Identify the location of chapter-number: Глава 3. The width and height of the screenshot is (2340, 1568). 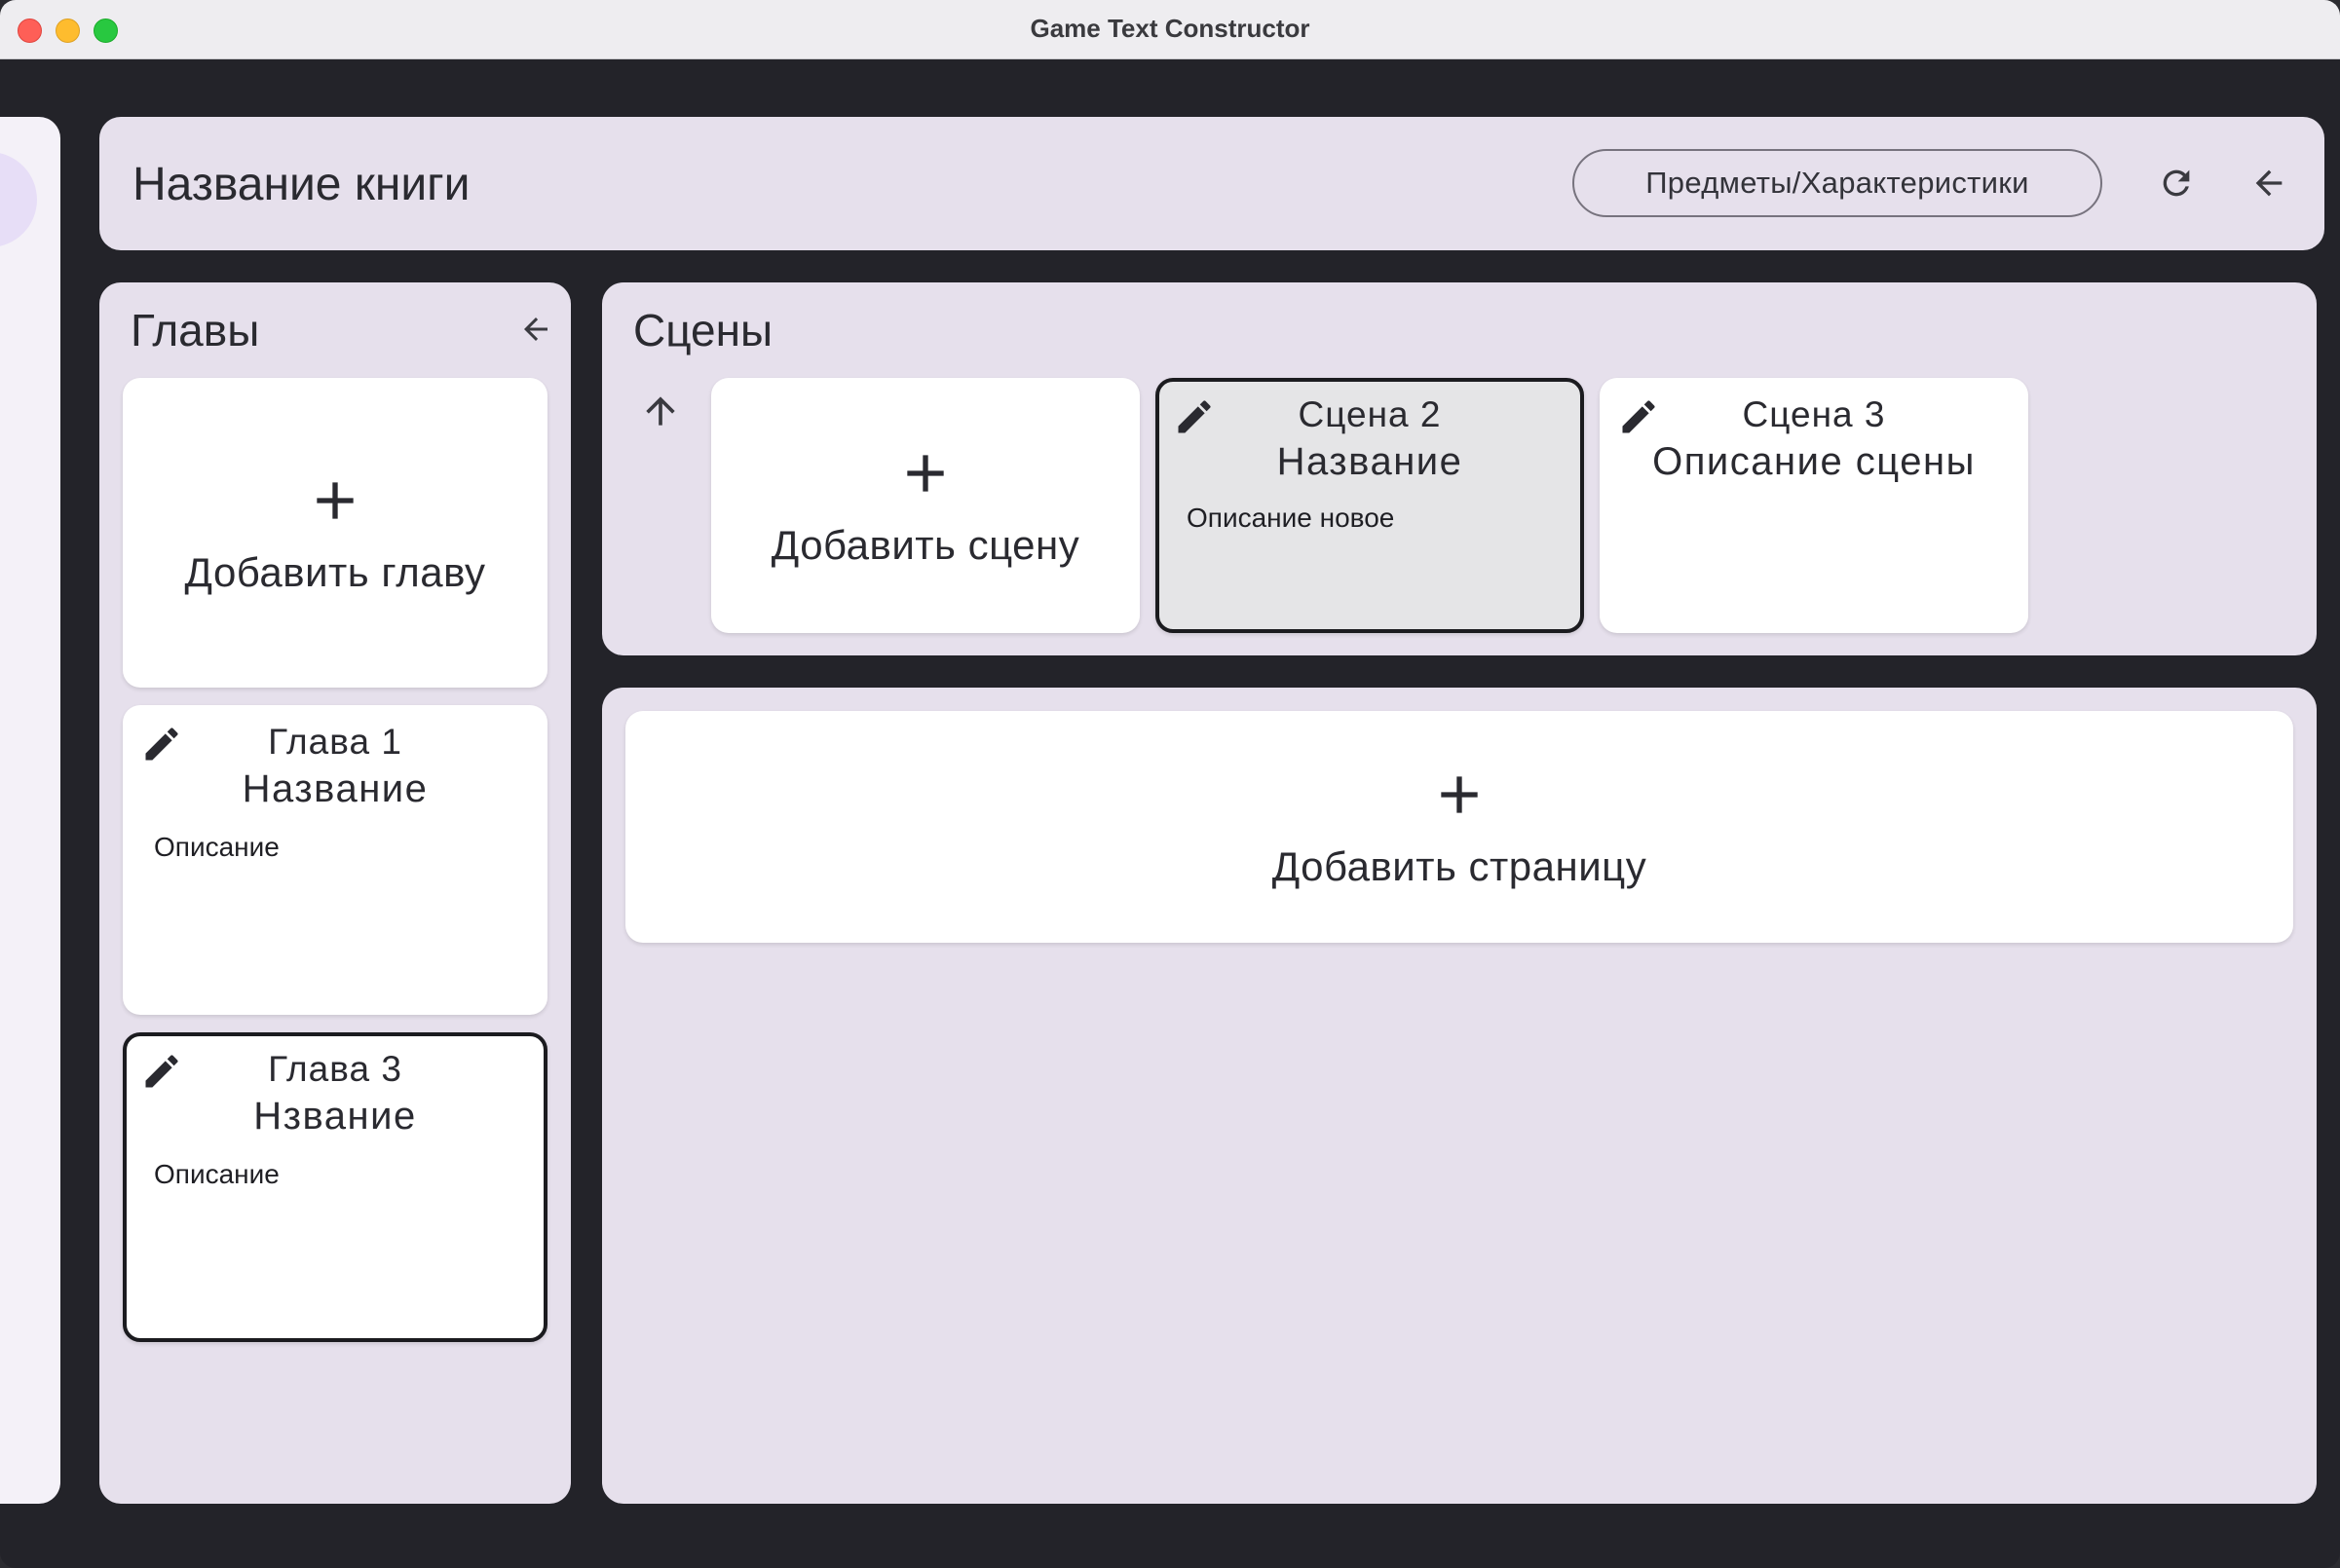
(335, 1069).